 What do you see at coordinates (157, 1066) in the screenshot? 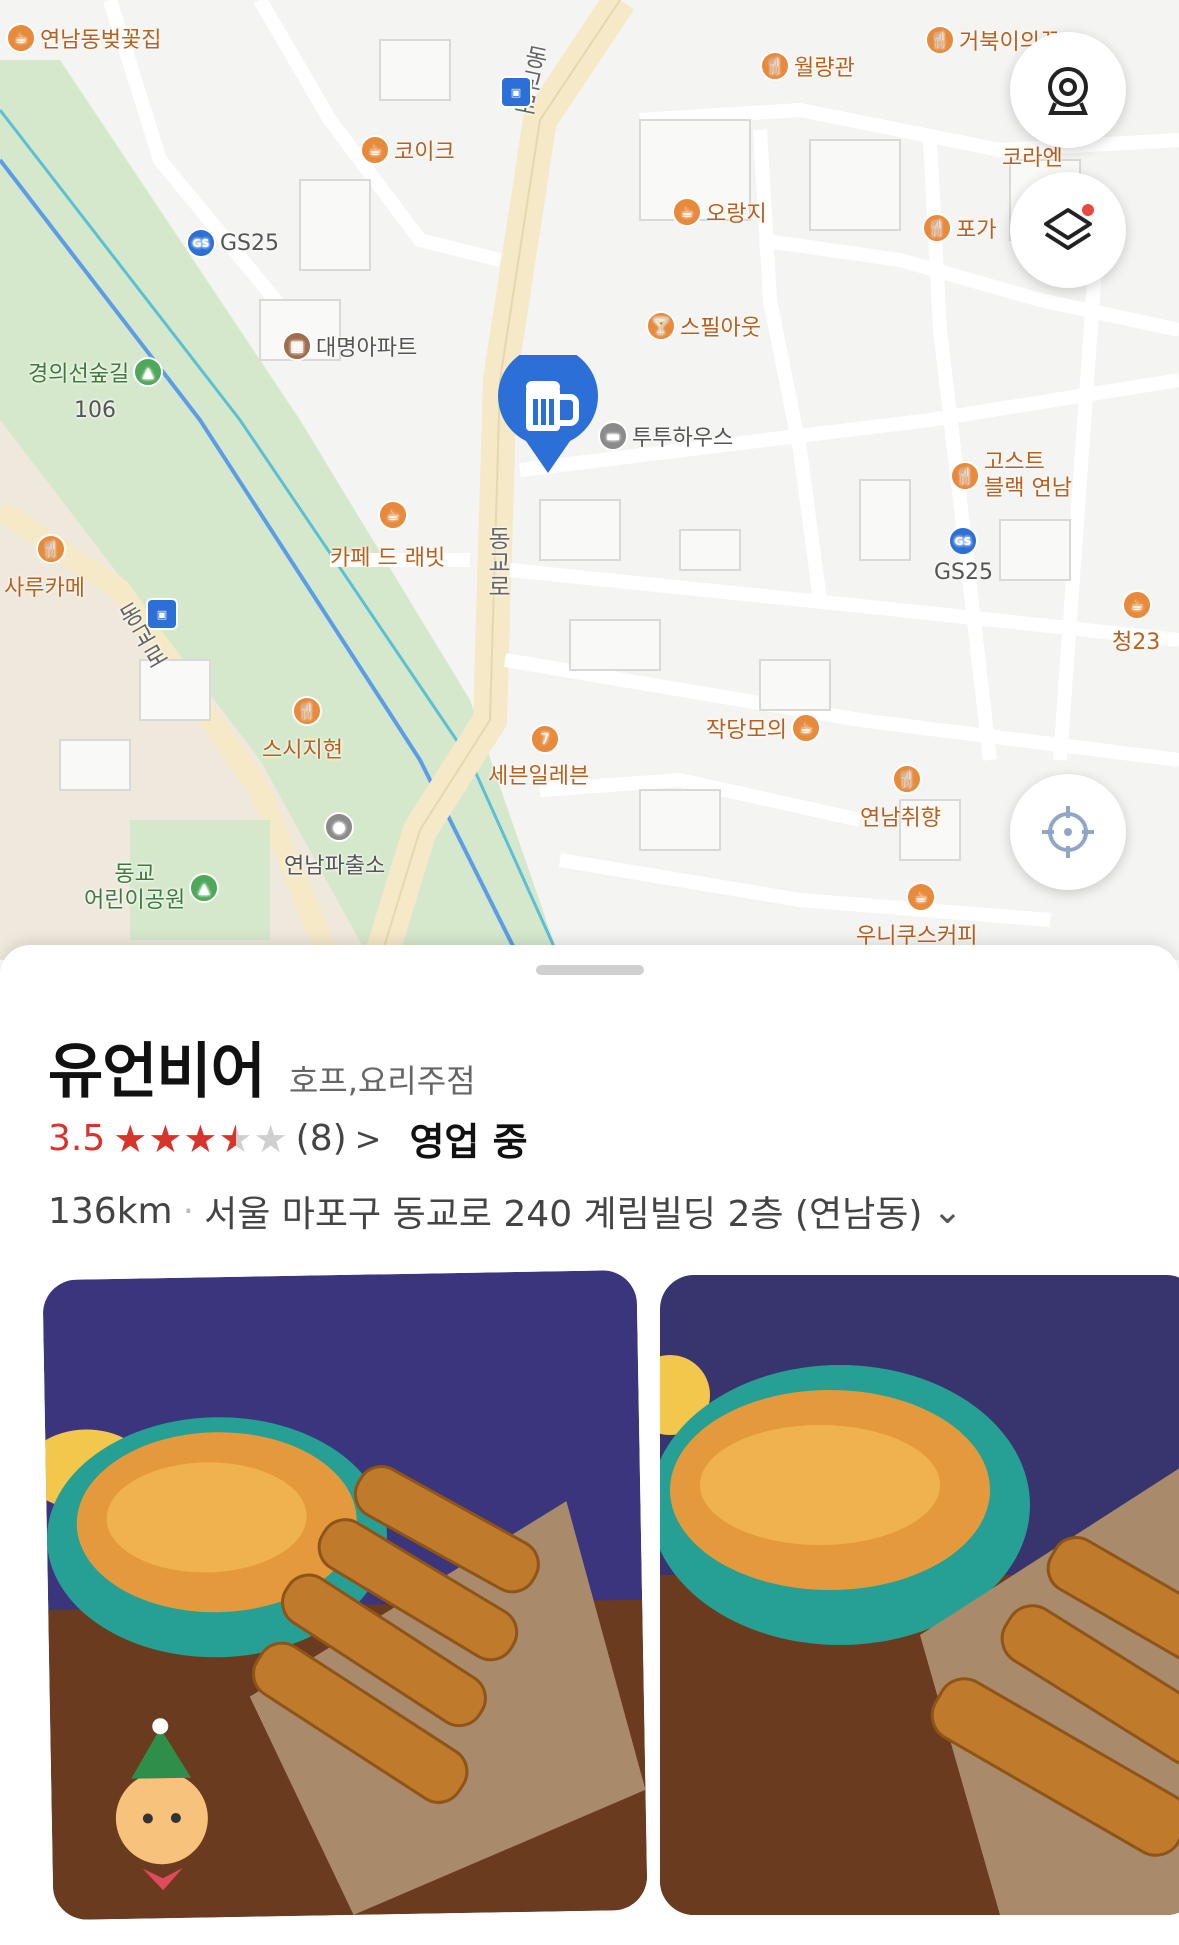
I see `place-name: 유언비어` at bounding box center [157, 1066].